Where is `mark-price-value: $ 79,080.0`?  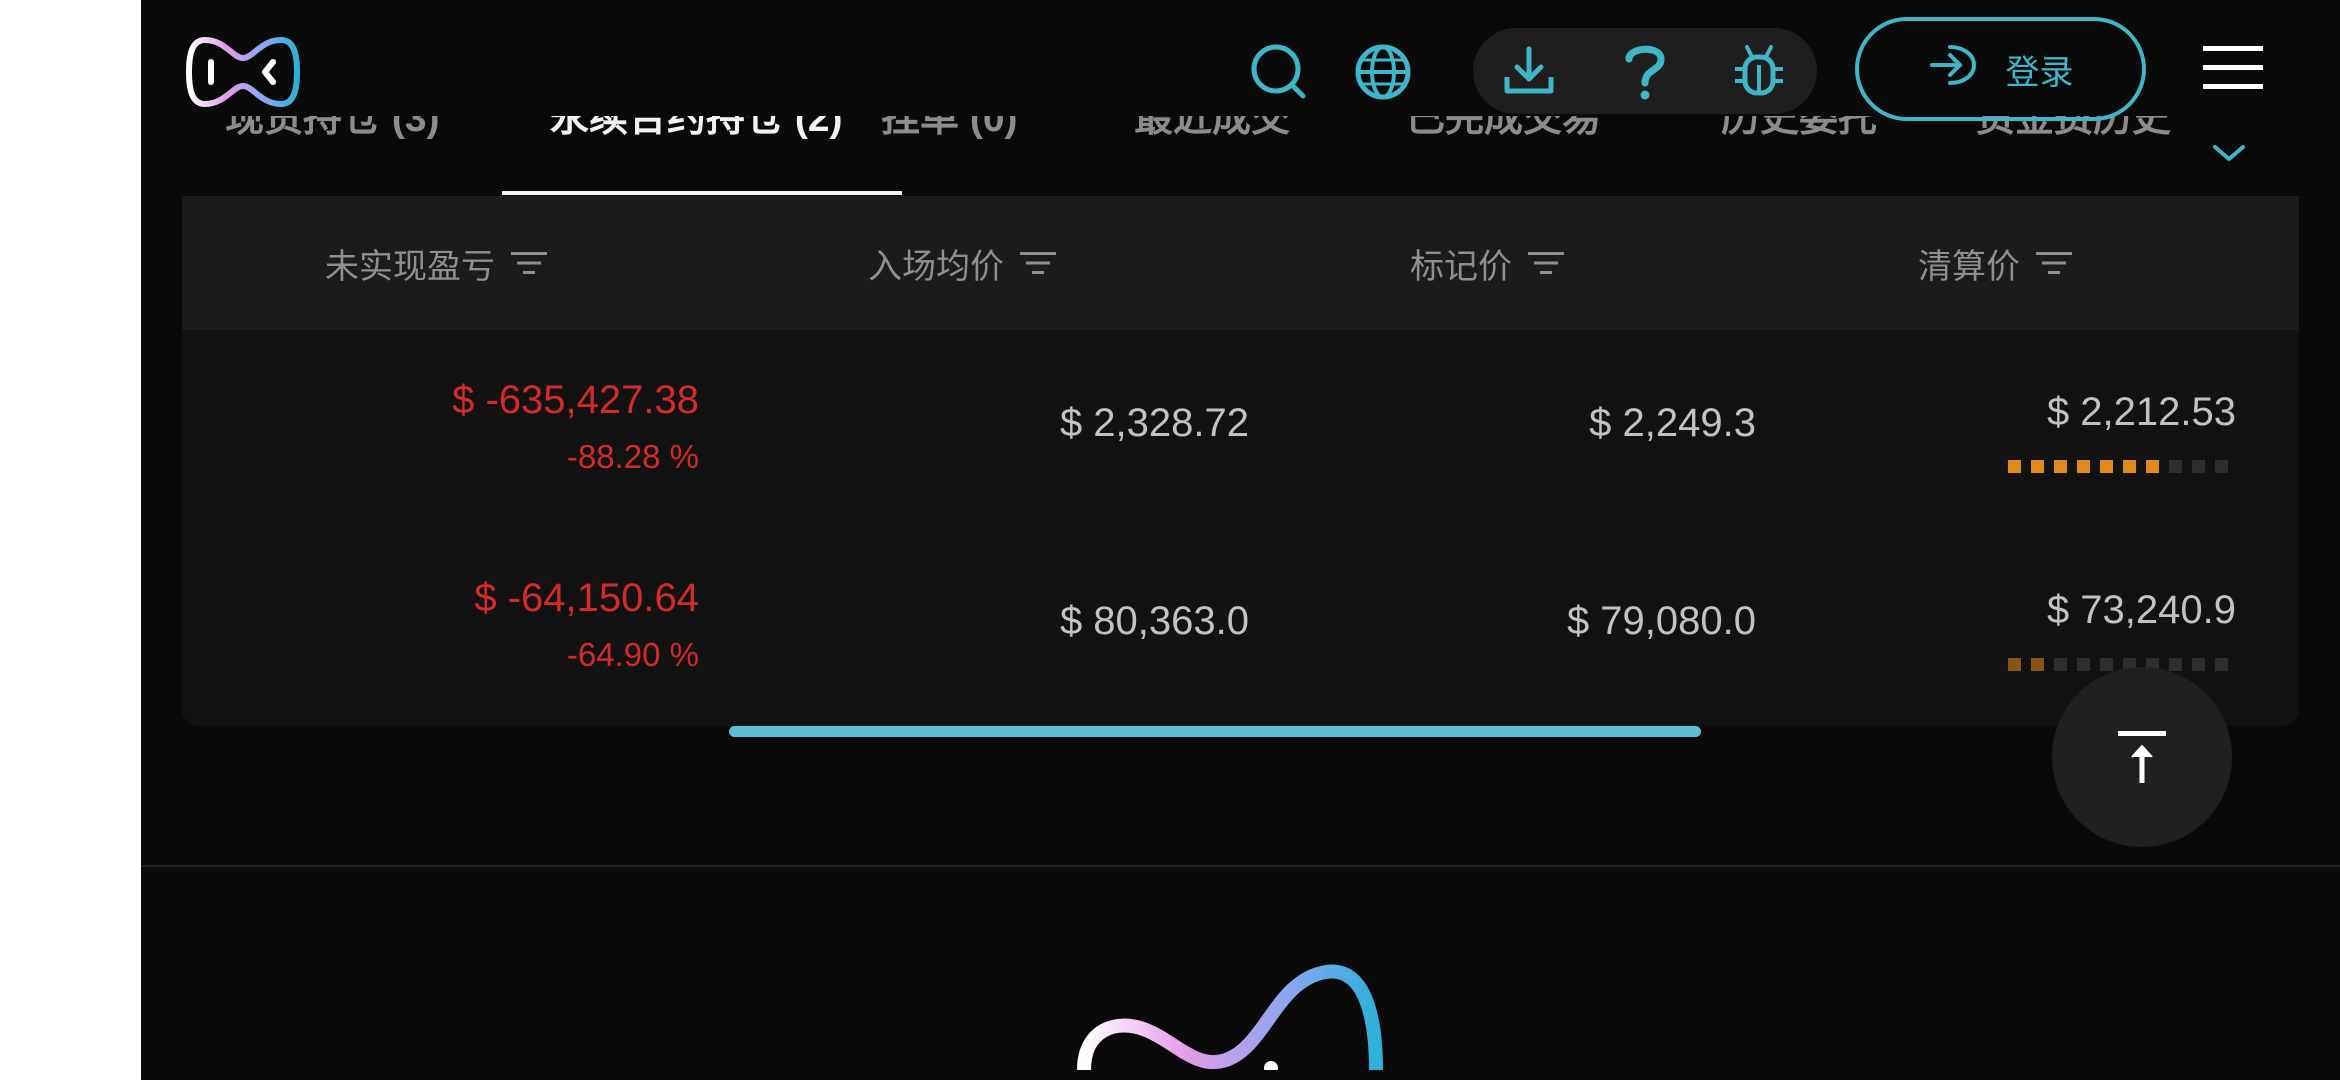 mark-price-value: $ 79,080.0 is located at coordinates (1661, 621).